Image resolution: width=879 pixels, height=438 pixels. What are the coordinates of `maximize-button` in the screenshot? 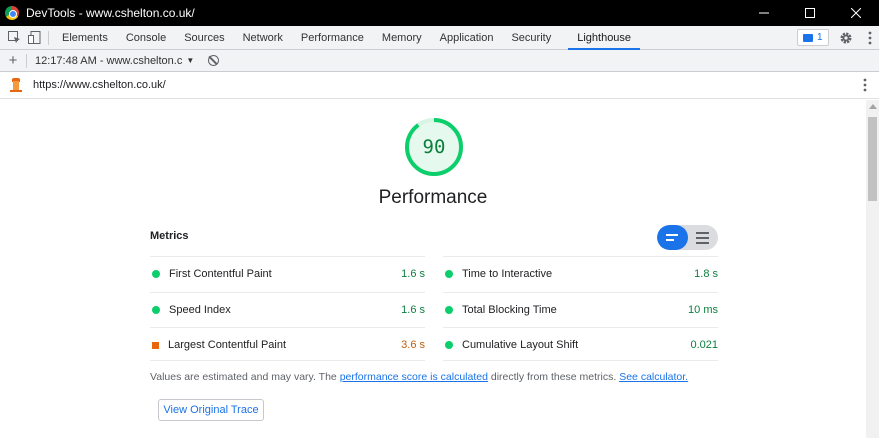 It's located at (810, 13).